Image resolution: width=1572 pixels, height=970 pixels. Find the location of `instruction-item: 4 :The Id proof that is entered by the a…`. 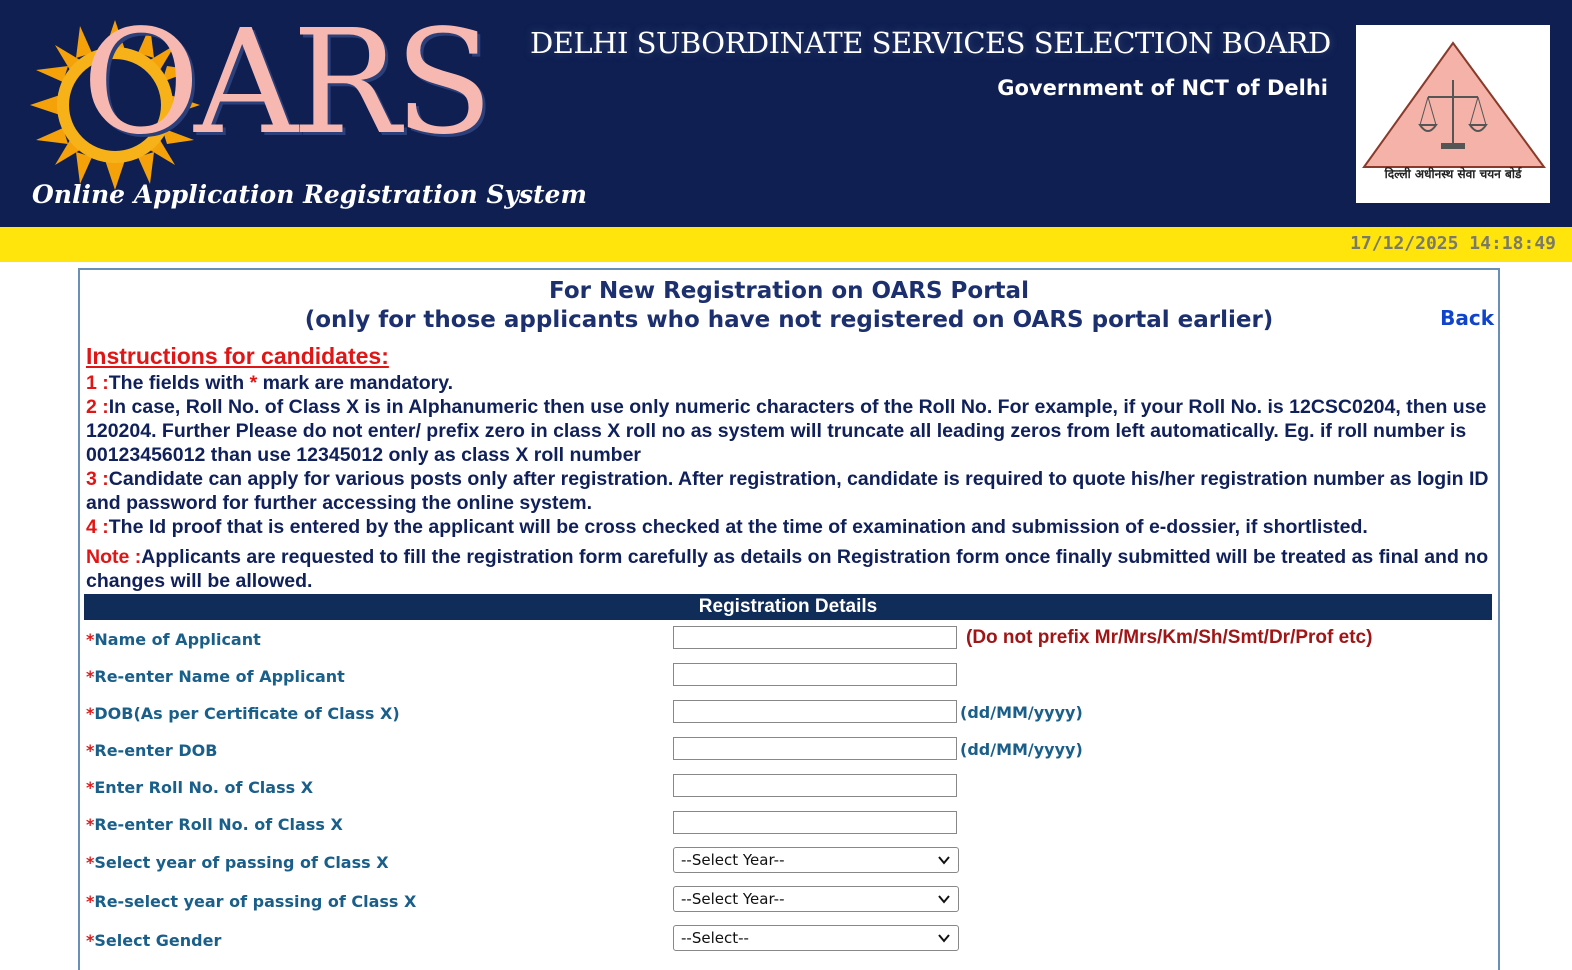

instruction-item: 4 :The Id proof that is entered by the a… is located at coordinates (727, 527).